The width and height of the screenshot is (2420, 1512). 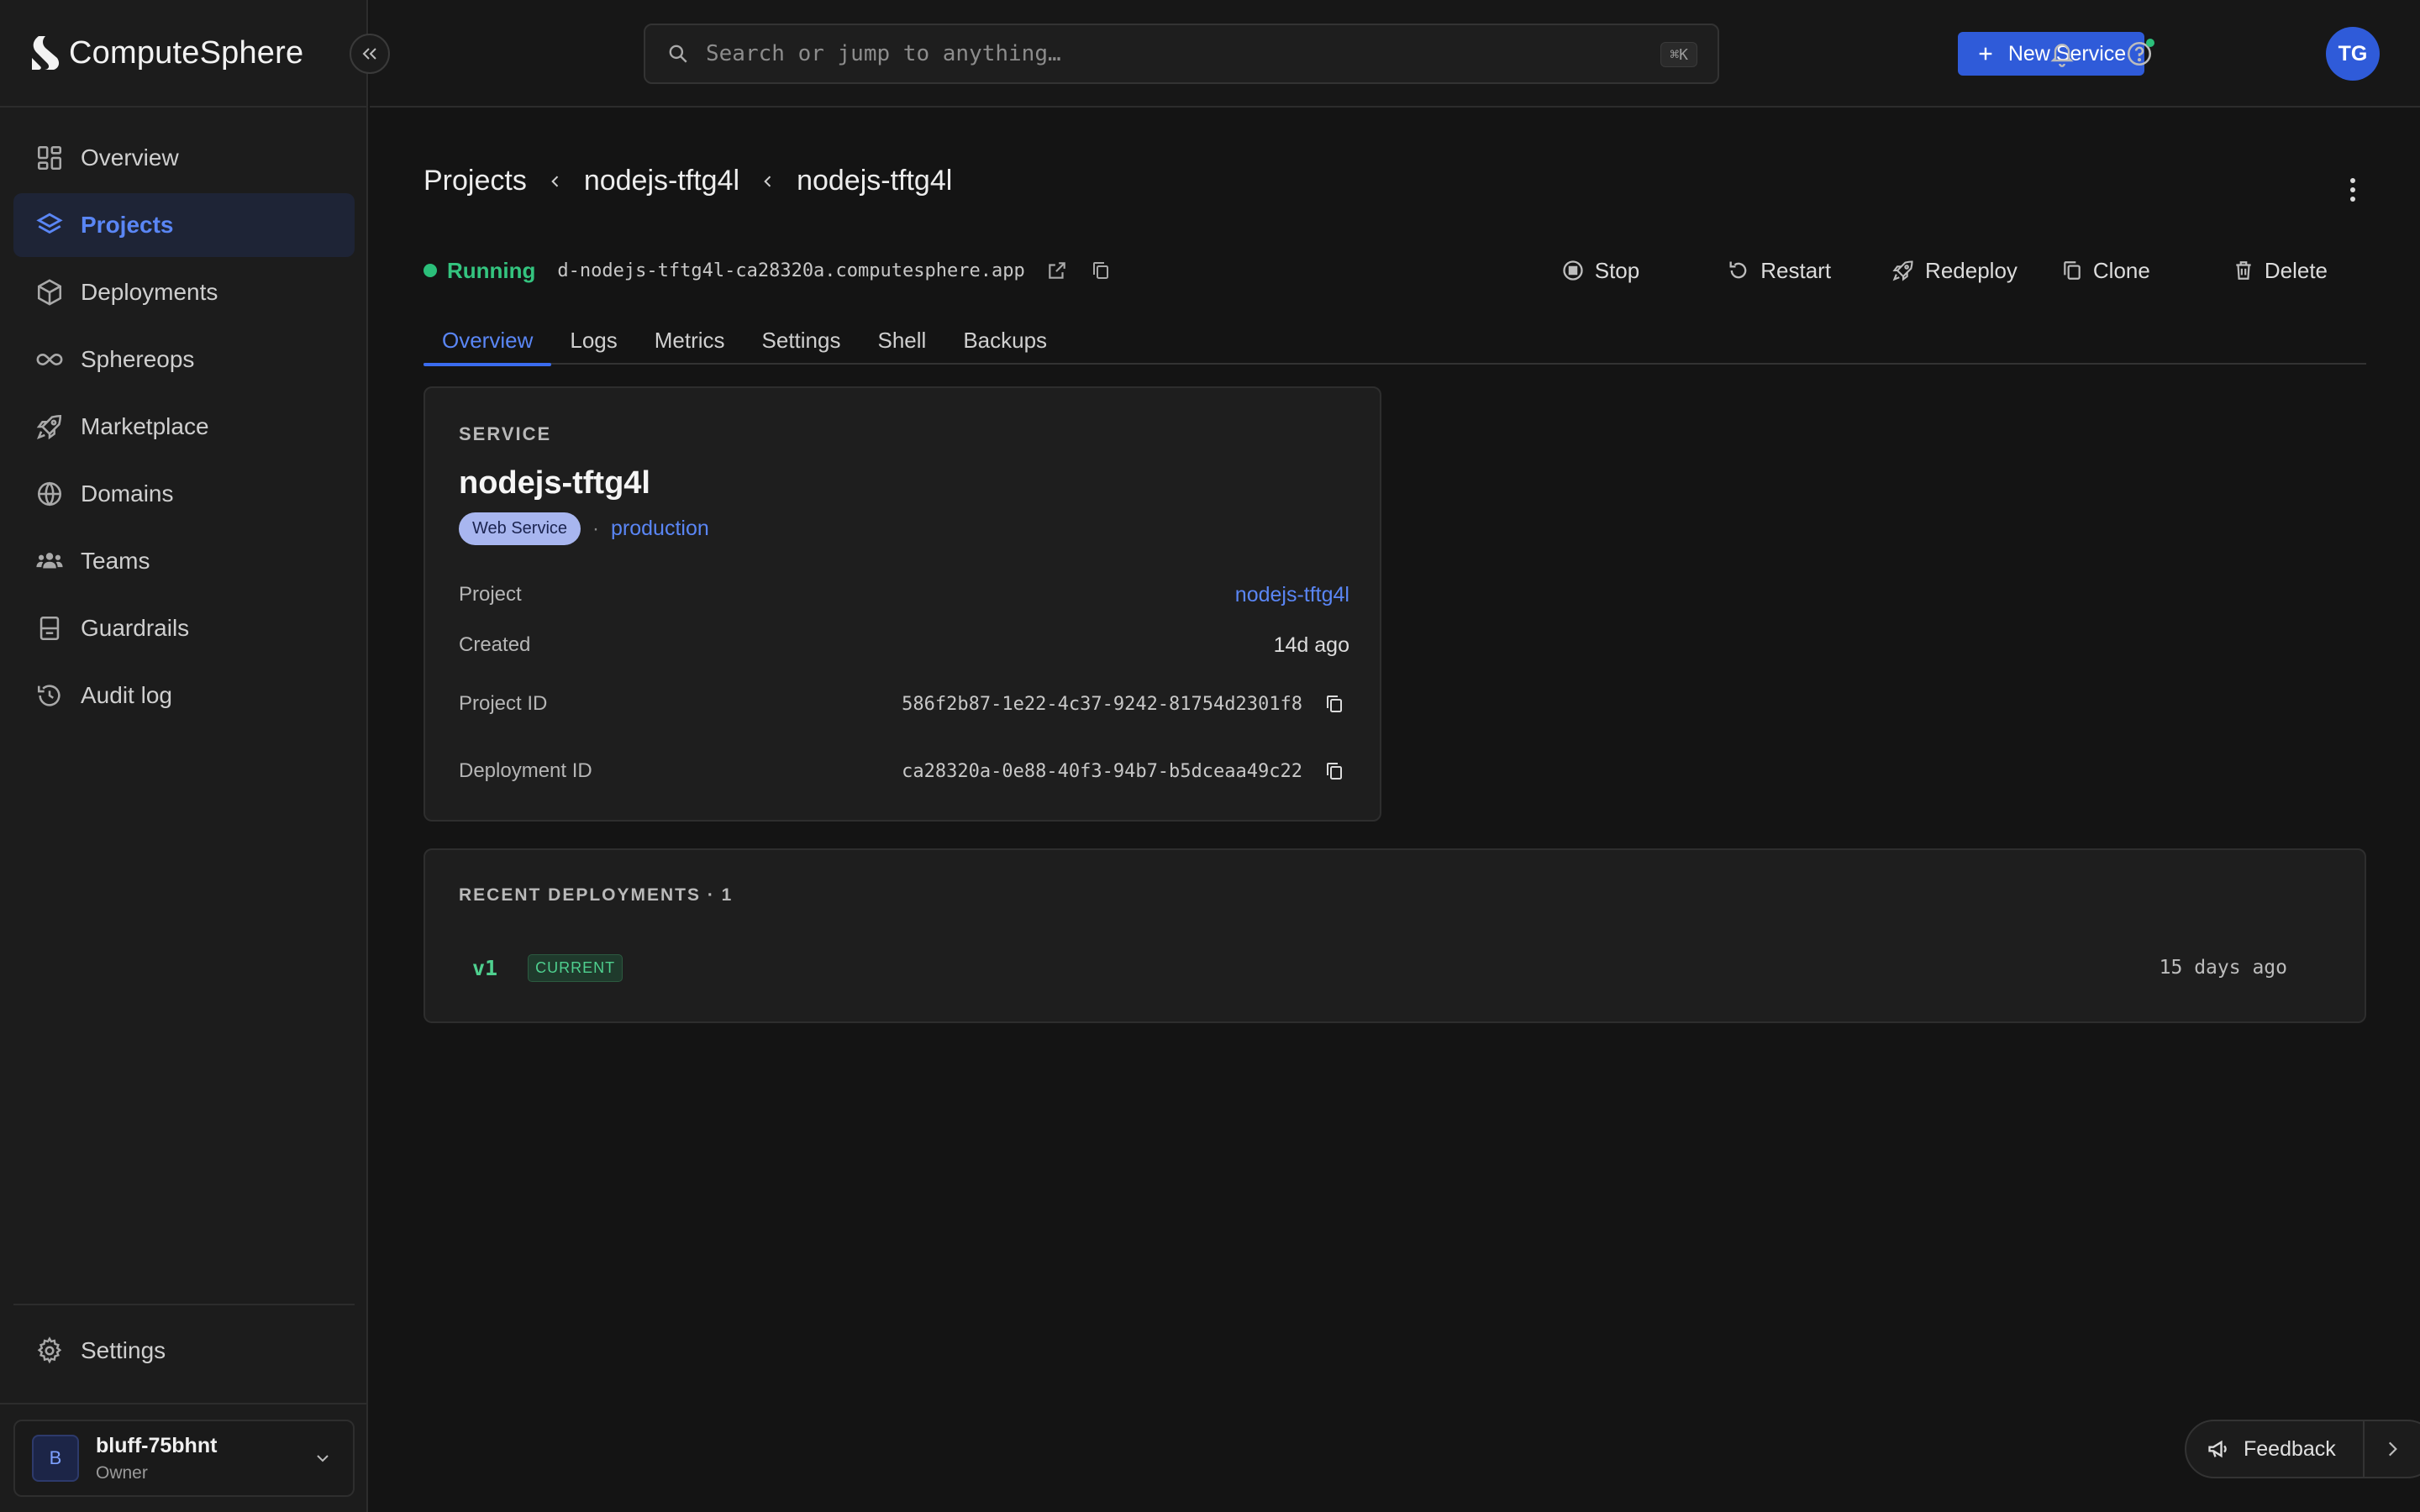 I want to click on tab-settings: Settings, so click(x=802, y=340).